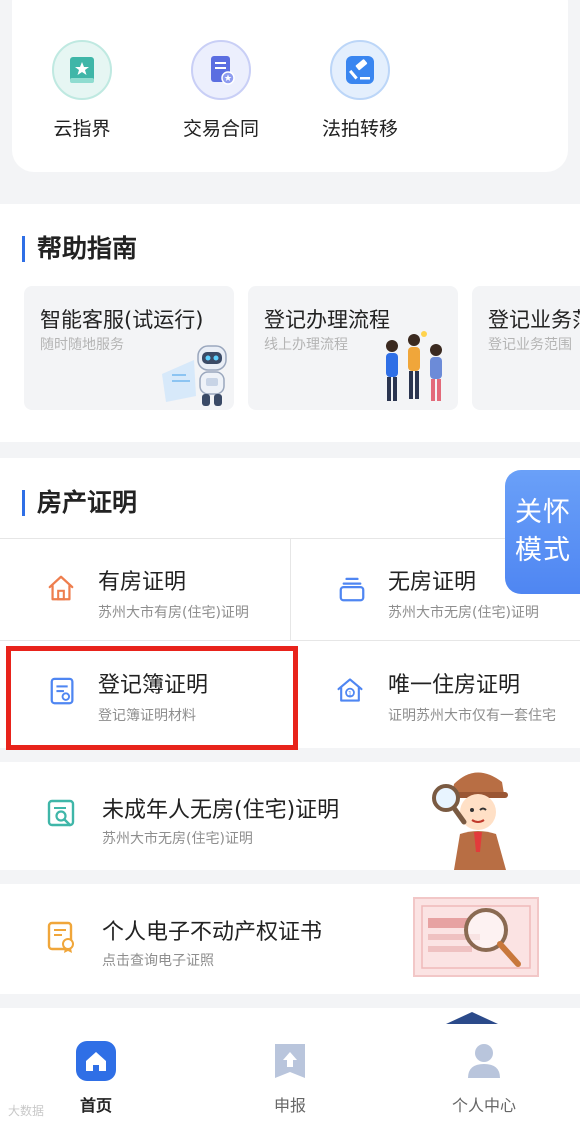  Describe the element at coordinates (470, 821) in the screenshot. I see `detective-illustration-icon` at that location.